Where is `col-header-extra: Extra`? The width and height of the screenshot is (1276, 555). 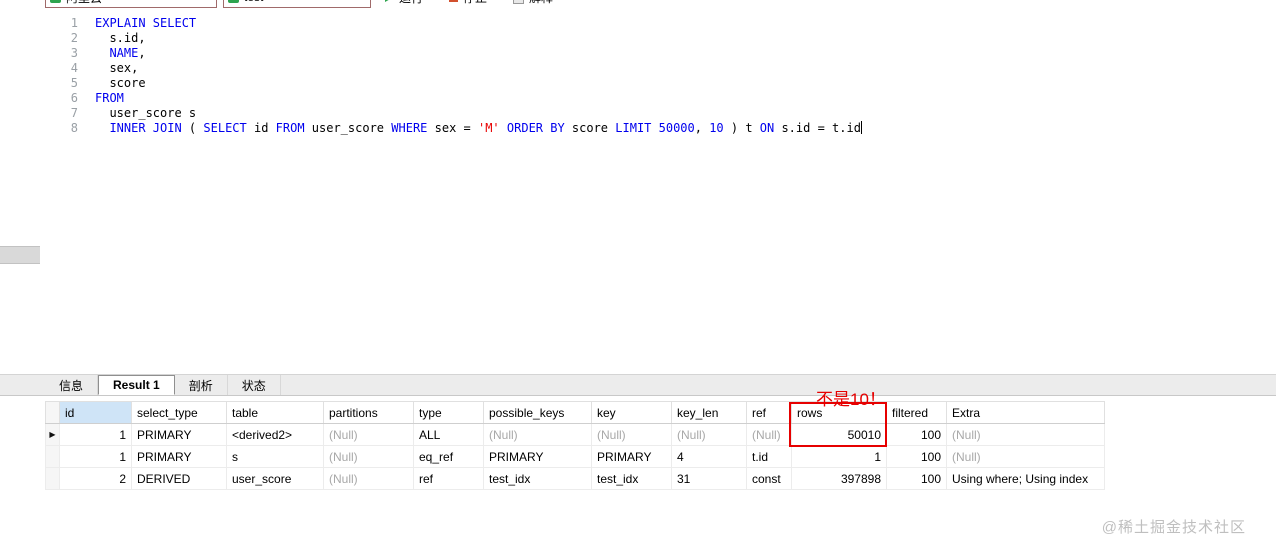 col-header-extra: Extra is located at coordinates (1025, 412).